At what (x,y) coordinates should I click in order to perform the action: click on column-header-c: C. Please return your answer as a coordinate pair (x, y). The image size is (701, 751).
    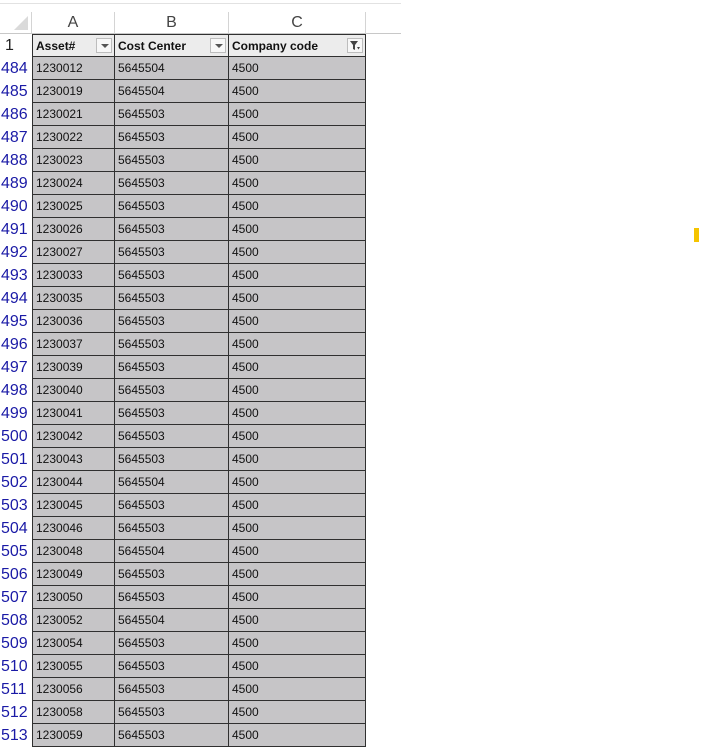
    Looking at the image, I should click on (297, 23).